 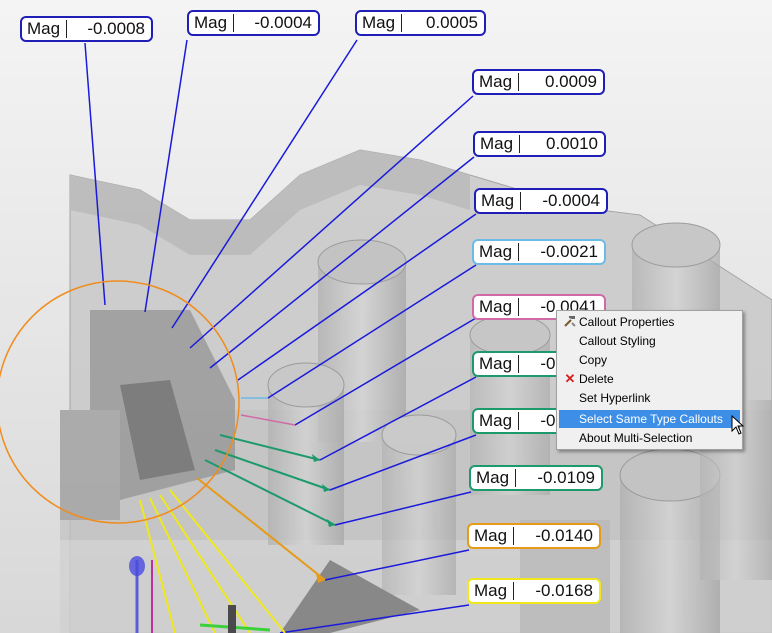 What do you see at coordinates (116, 28) in the screenshot?
I see `callout-value: -0.0008` at bounding box center [116, 28].